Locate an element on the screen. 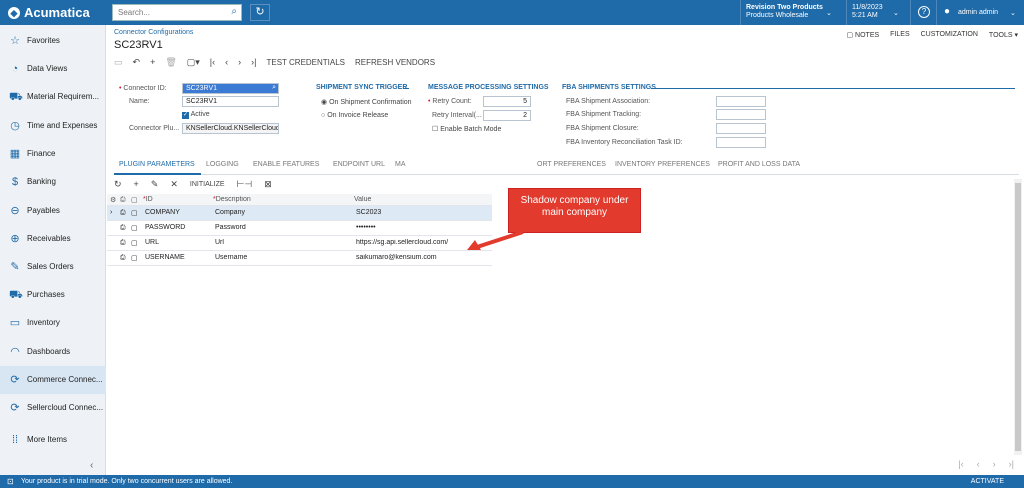 The width and height of the screenshot is (1024, 488). acumatica-logo: ◆ Acumatica is located at coordinates (49, 12).